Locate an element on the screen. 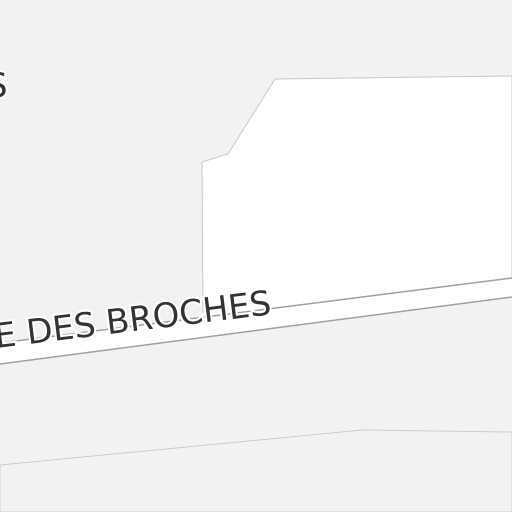  partial-label: S is located at coordinates (4, 86).